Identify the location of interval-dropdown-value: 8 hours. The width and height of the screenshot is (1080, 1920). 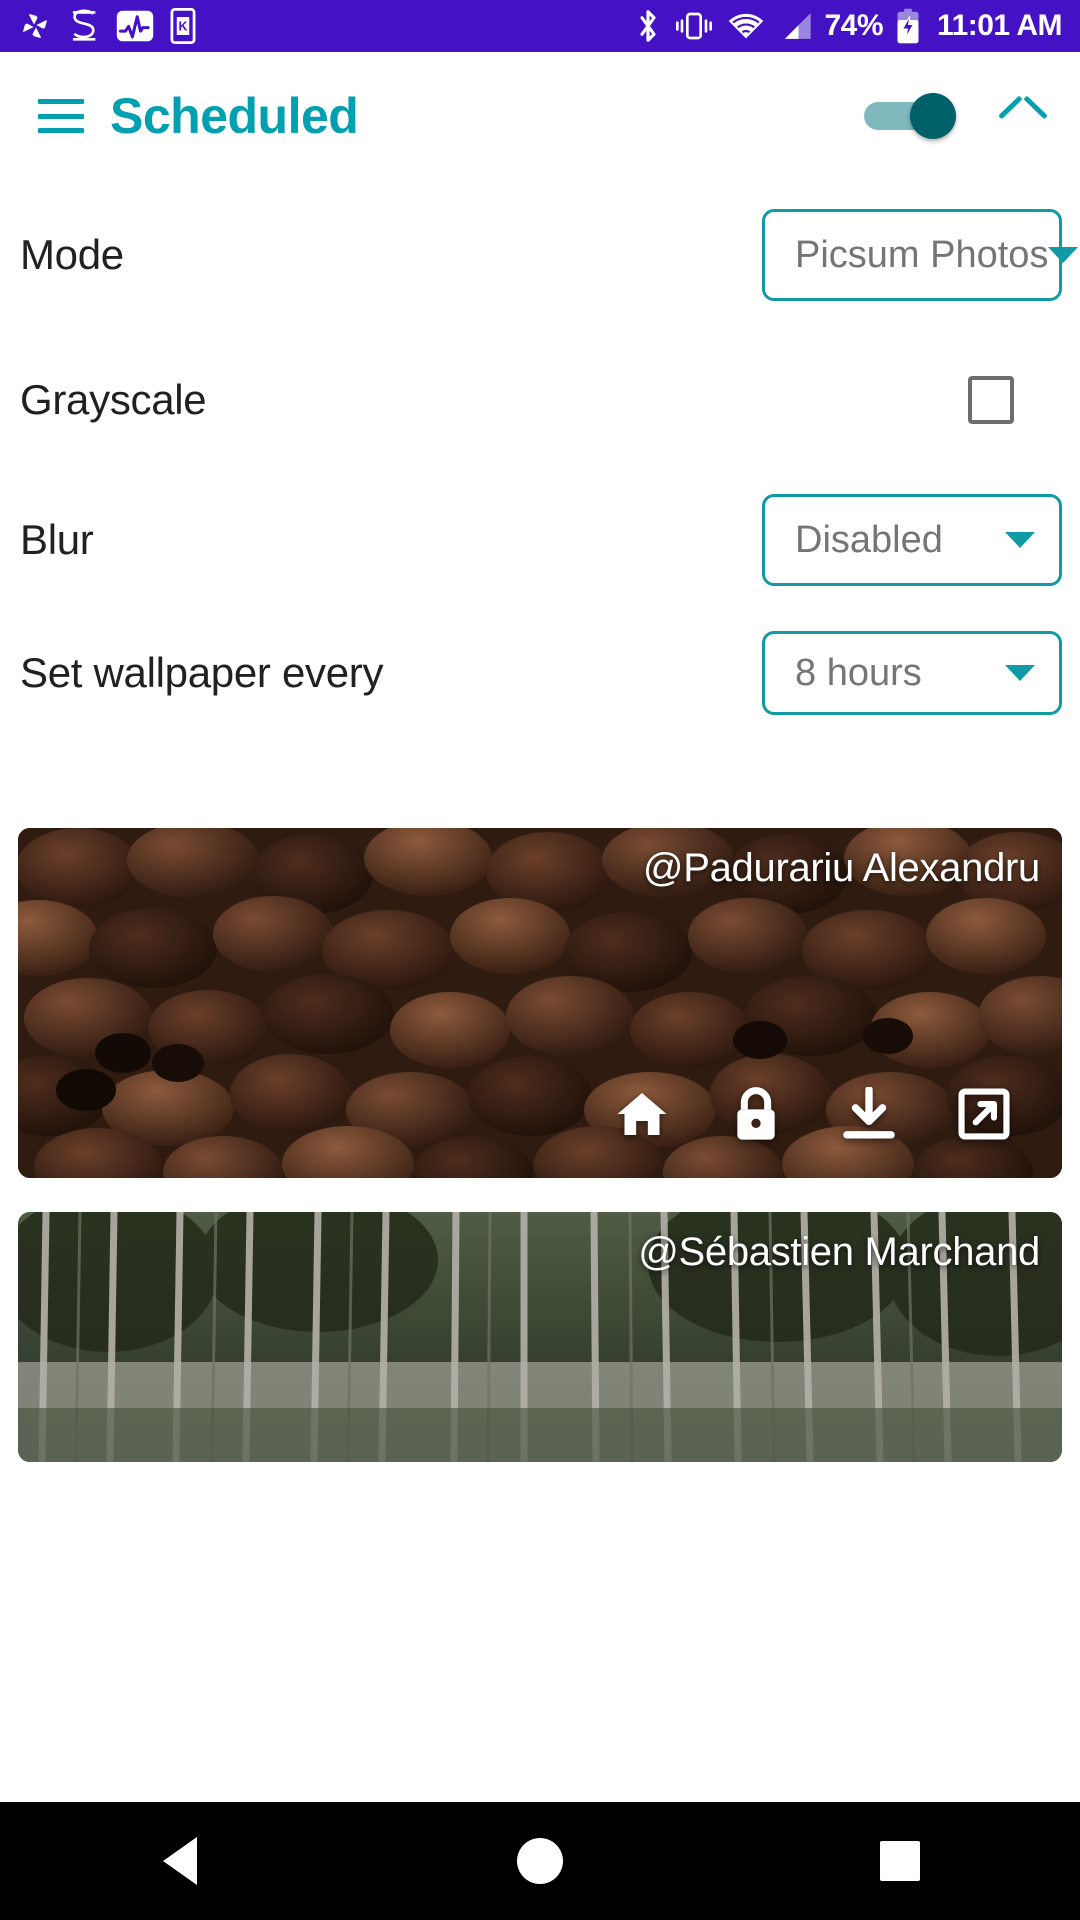
(858, 672).